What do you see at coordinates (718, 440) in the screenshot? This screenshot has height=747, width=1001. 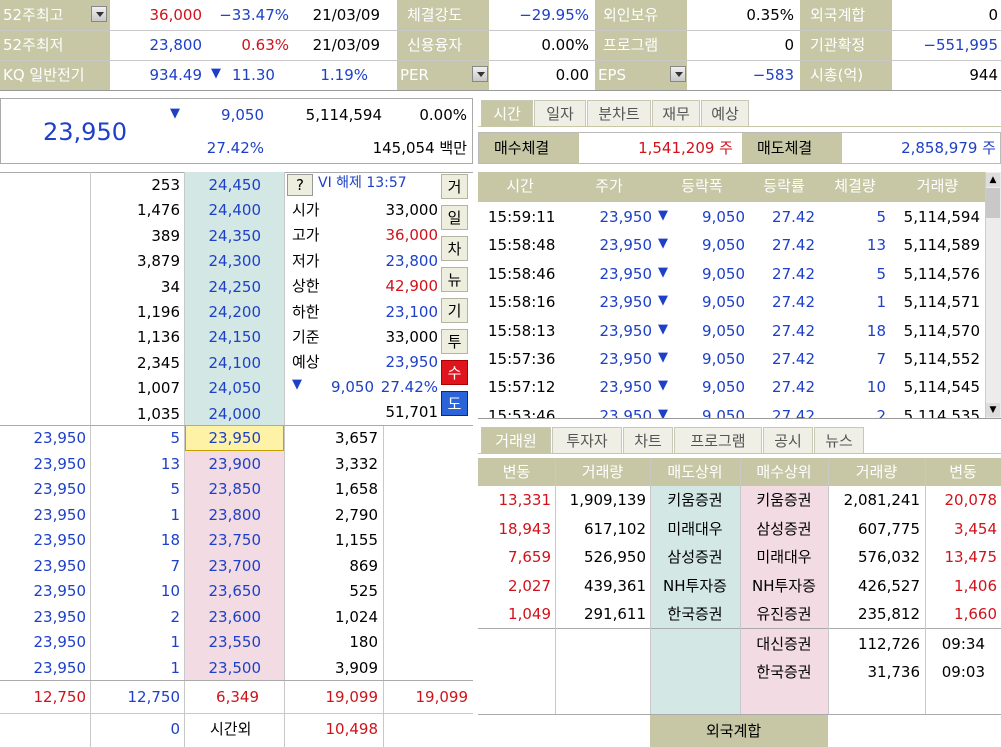 I see `broker-tab-4: 프로그램` at bounding box center [718, 440].